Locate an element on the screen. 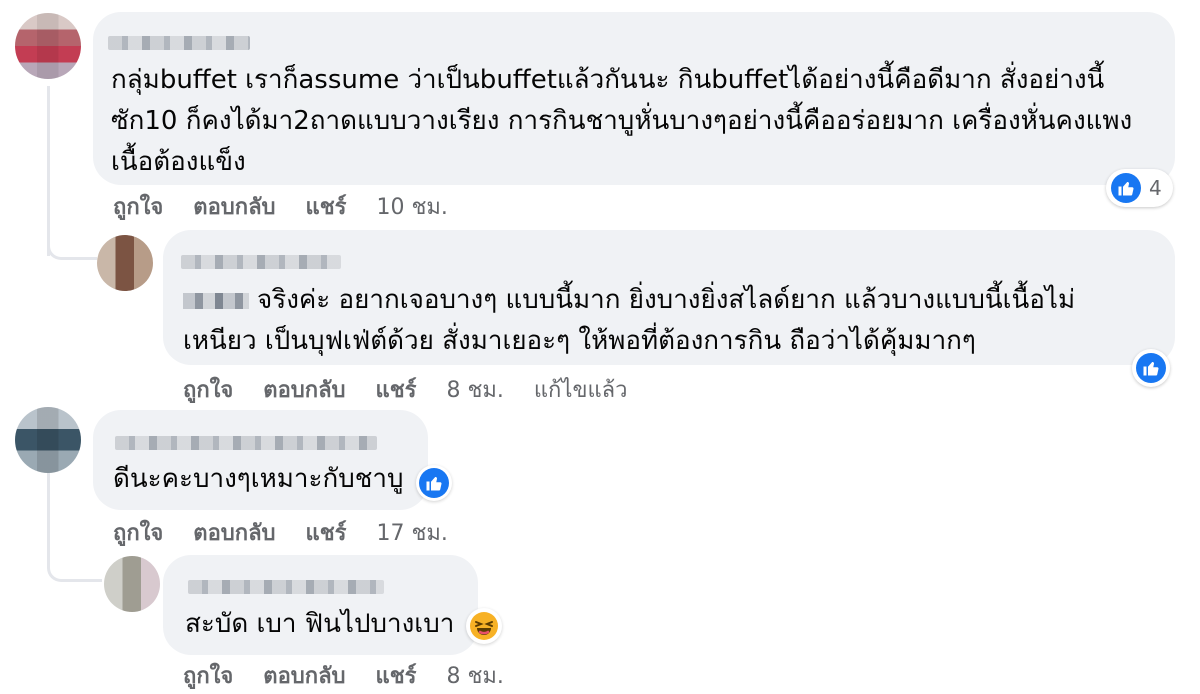 This screenshot has height=694, width=1200. comment-line: เนื้อต้องแข็ง is located at coordinates (178, 162).